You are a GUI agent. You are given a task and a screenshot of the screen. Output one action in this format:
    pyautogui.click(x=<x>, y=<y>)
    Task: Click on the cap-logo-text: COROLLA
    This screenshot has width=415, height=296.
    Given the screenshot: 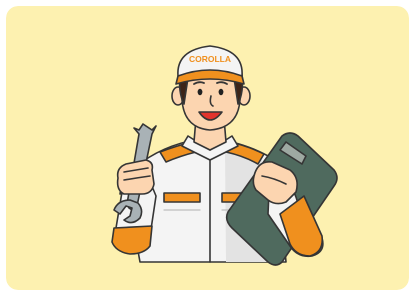 What is the action you would take?
    pyautogui.click(x=210, y=59)
    